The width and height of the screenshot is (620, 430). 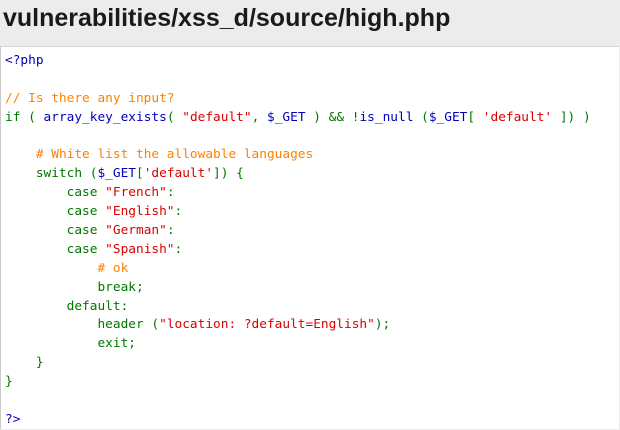 What do you see at coordinates (174, 155) in the screenshot?
I see `code-token: # White list the allowable languages` at bounding box center [174, 155].